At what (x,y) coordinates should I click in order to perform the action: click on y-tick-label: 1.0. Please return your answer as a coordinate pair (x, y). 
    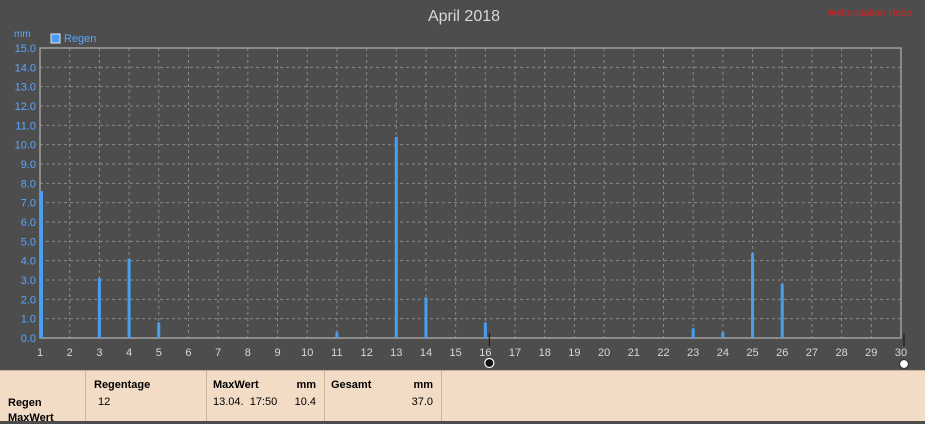
    Looking at the image, I should click on (28, 320).